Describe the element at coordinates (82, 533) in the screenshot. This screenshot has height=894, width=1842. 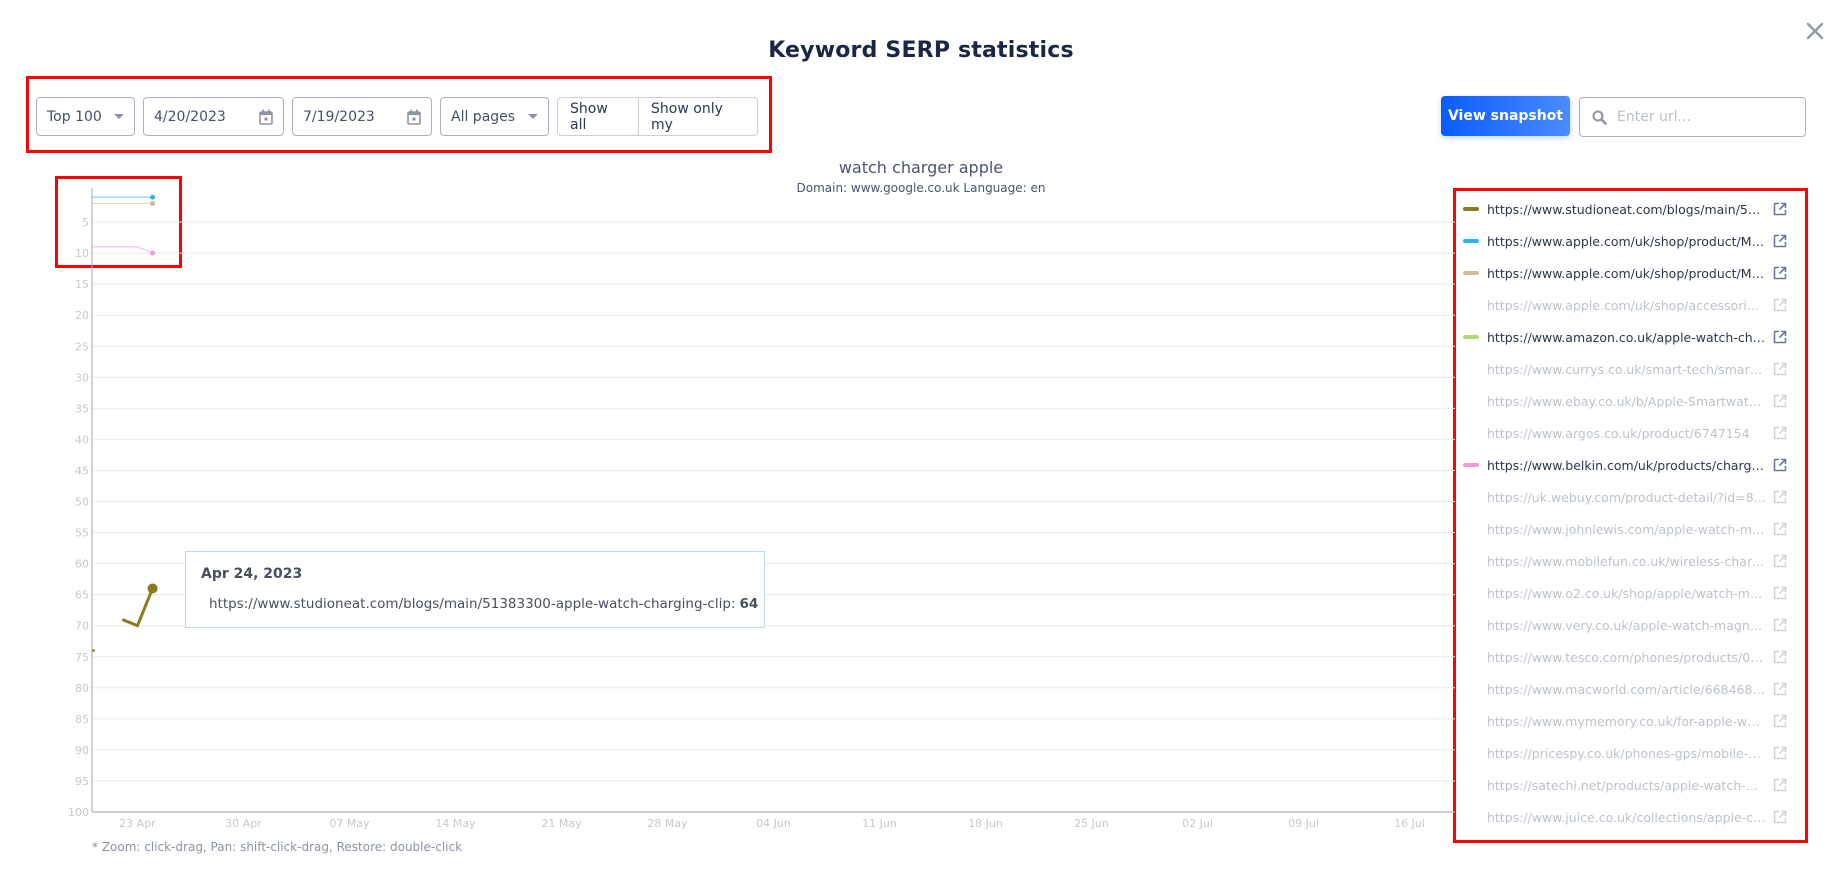
I see `y-tick-label: 55` at that location.